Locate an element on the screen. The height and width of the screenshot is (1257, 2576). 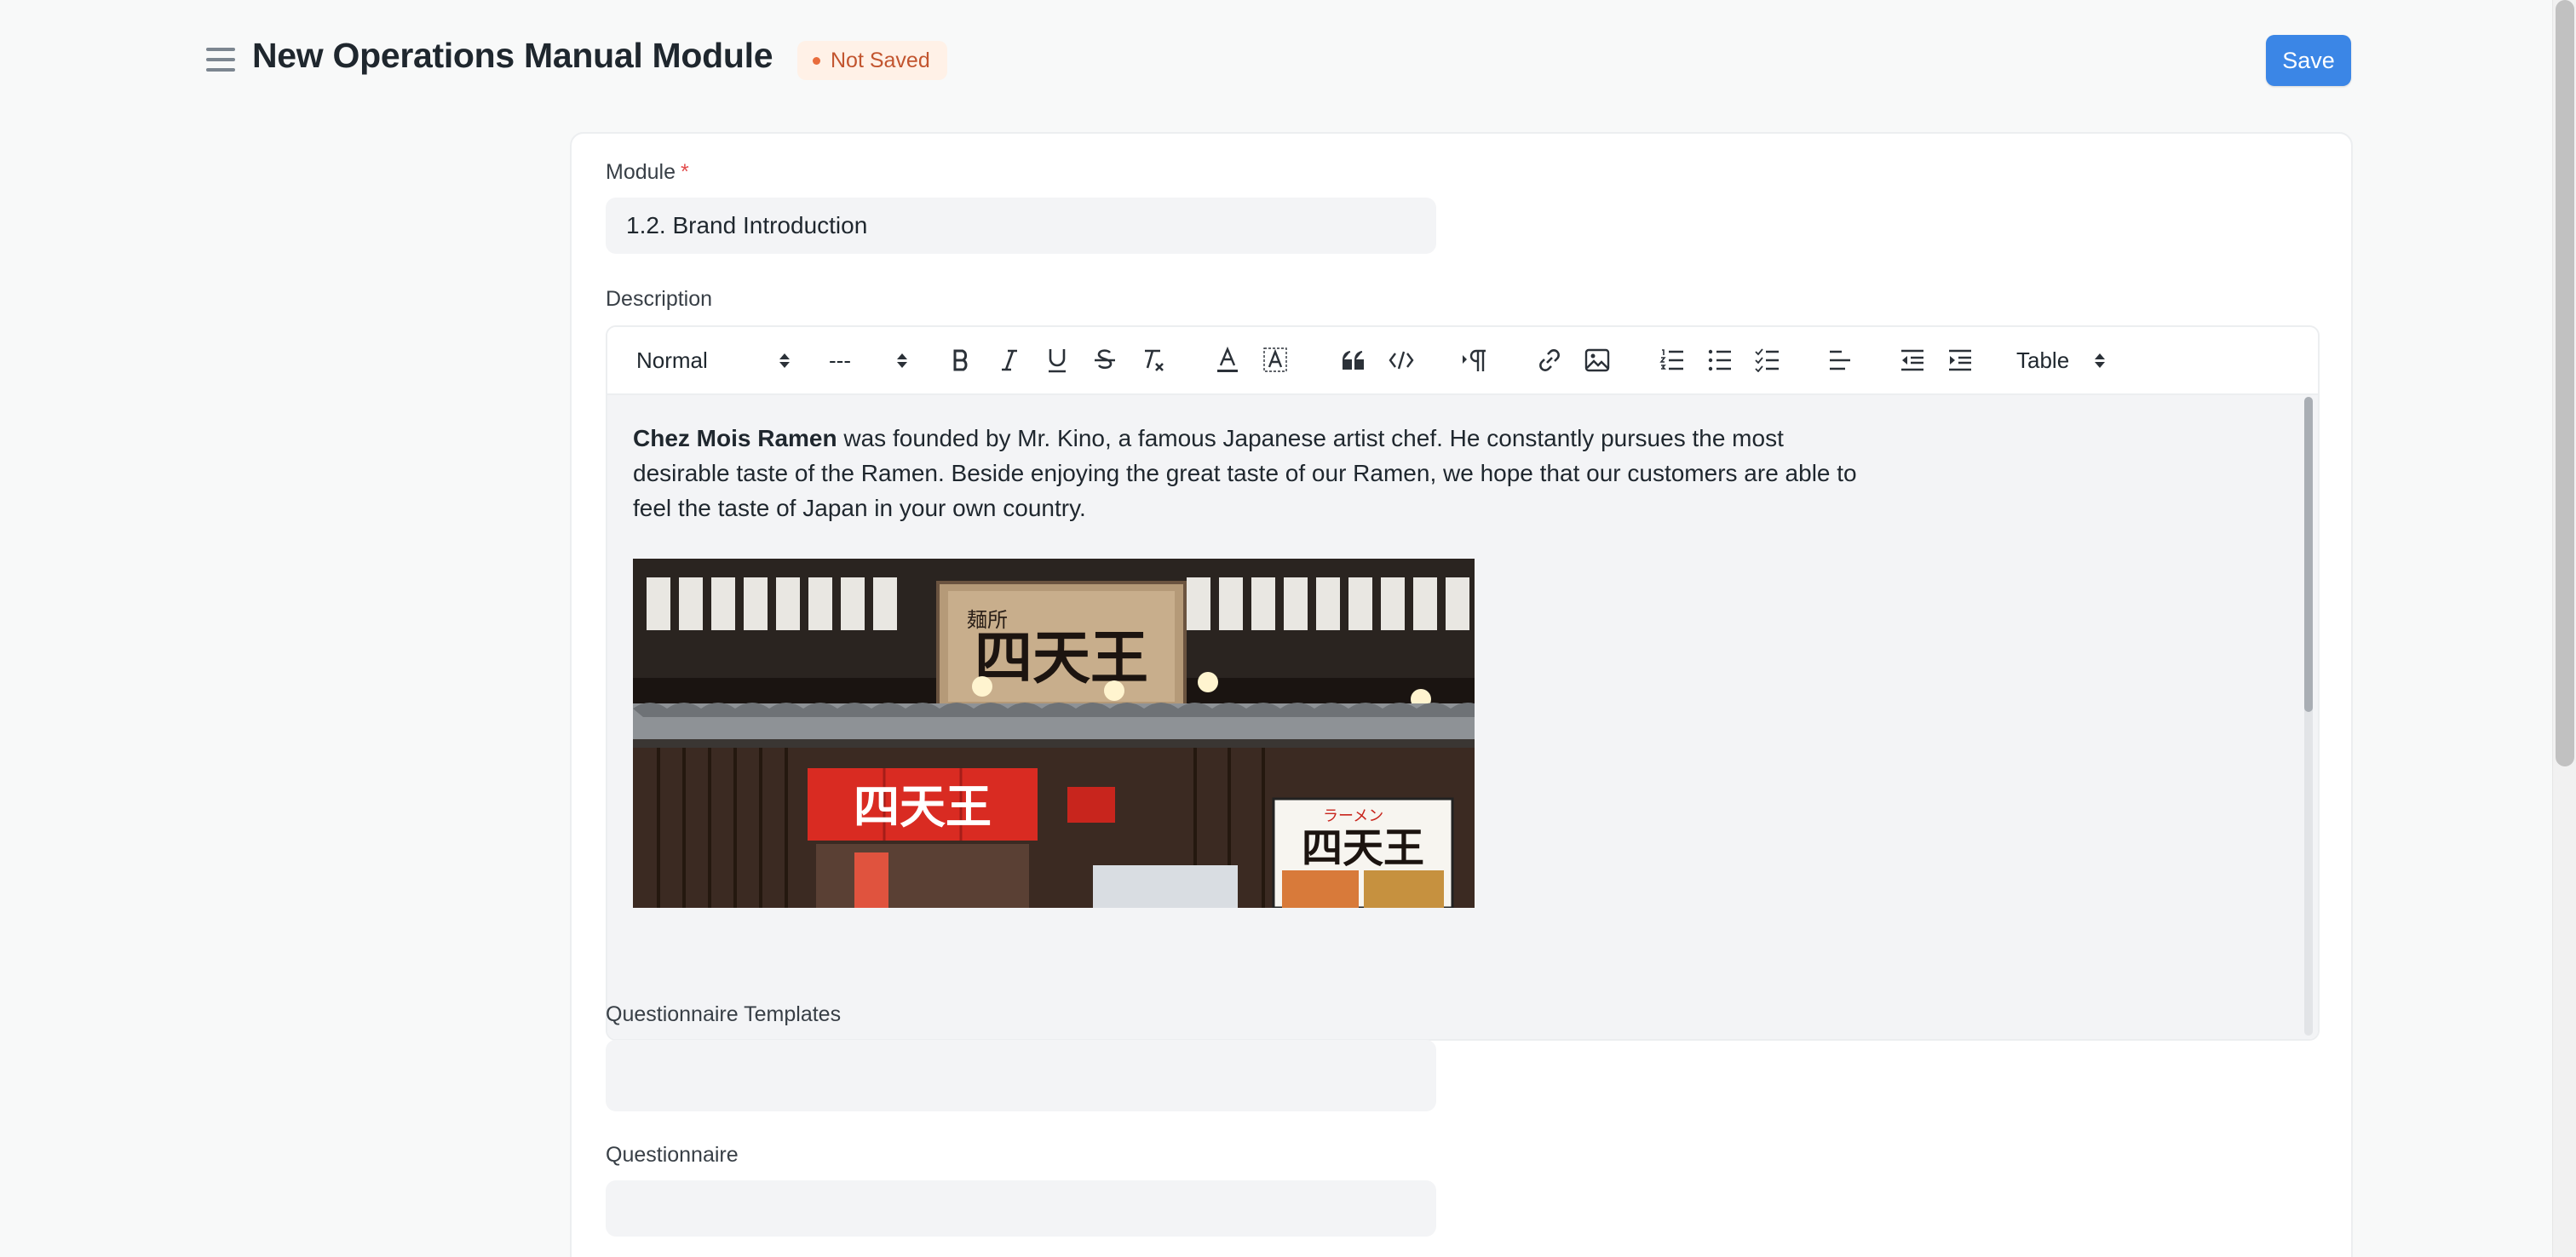
table-select: Table is located at coordinates (2061, 360).